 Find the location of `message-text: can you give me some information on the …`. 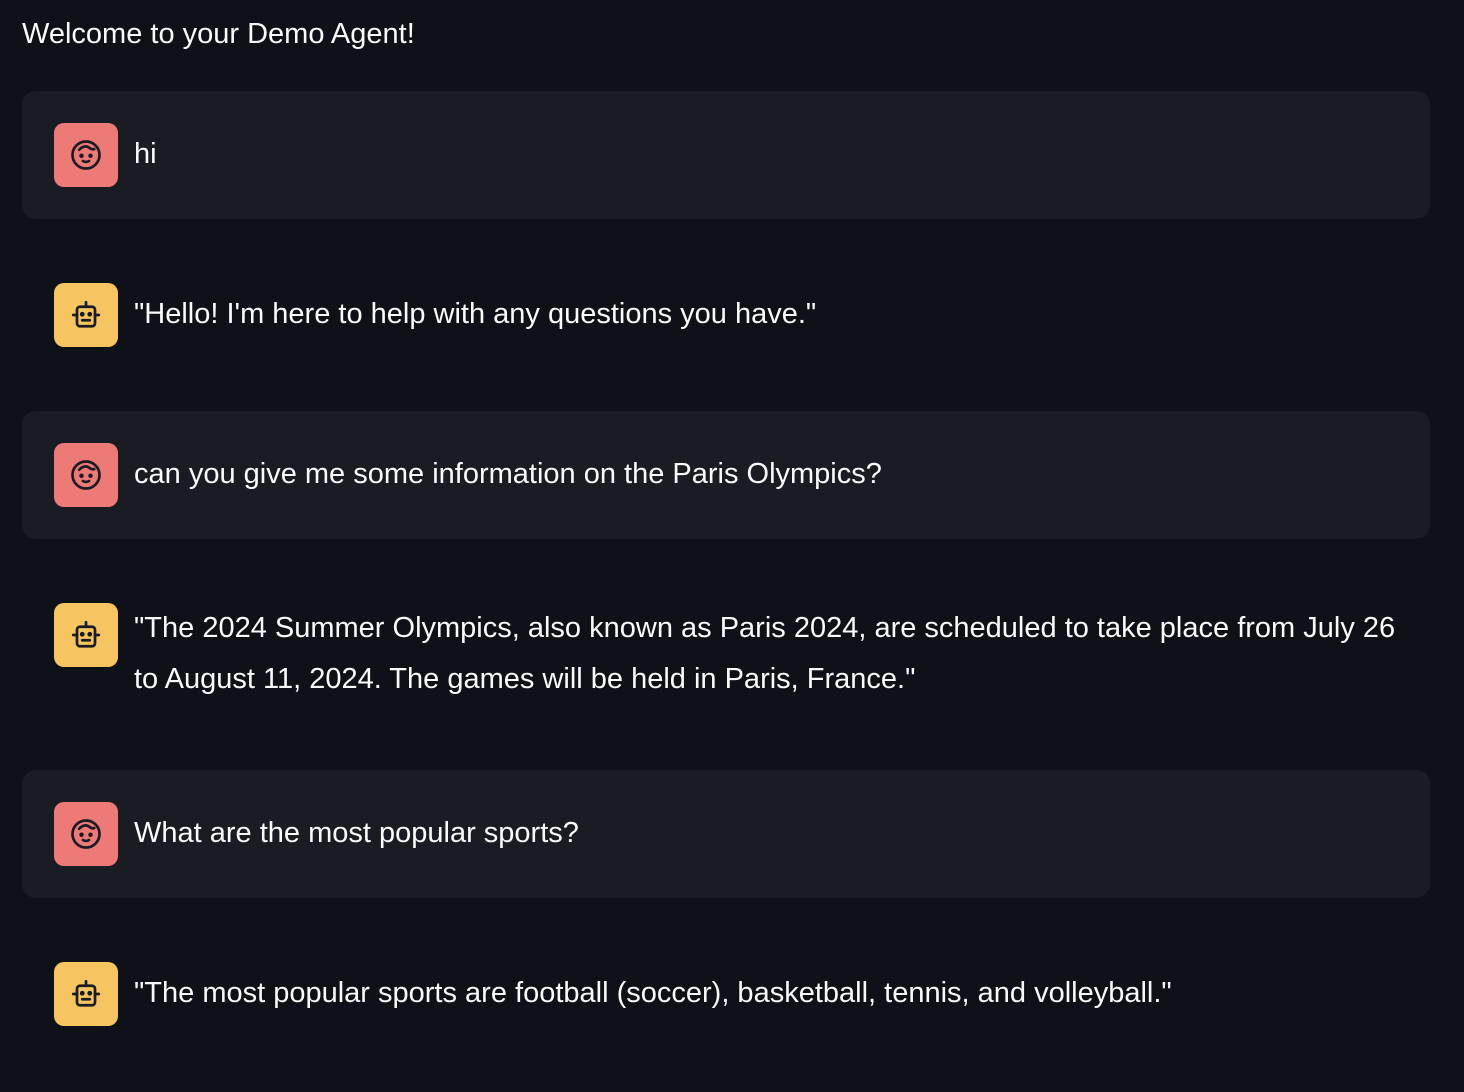

message-text: can you give me some information on the … is located at coordinates (508, 474).